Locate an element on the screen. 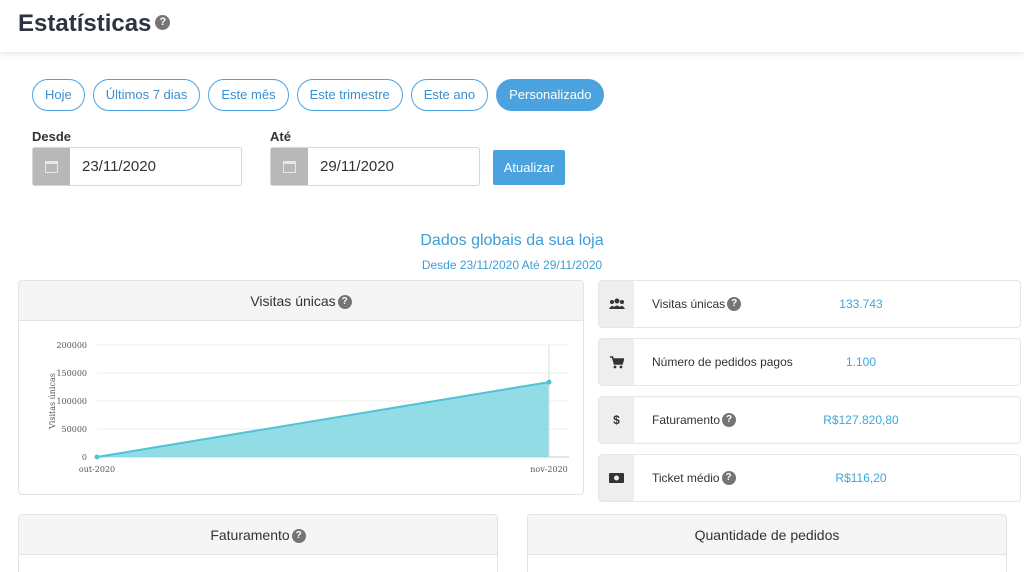  period-this-month-button: Este mês is located at coordinates (248, 95).